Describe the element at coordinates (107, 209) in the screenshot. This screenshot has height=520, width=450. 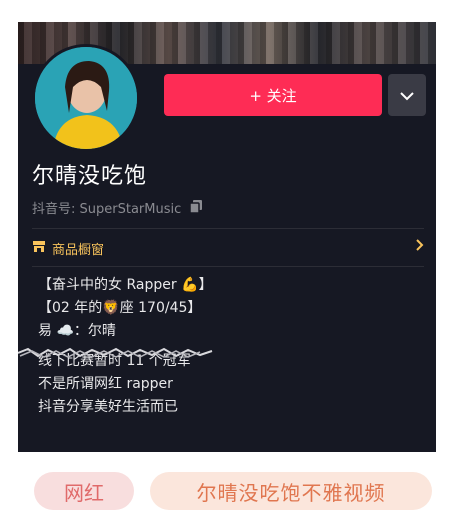
I see `douyin-id-text: 抖音号: SuperStarMusic` at that location.